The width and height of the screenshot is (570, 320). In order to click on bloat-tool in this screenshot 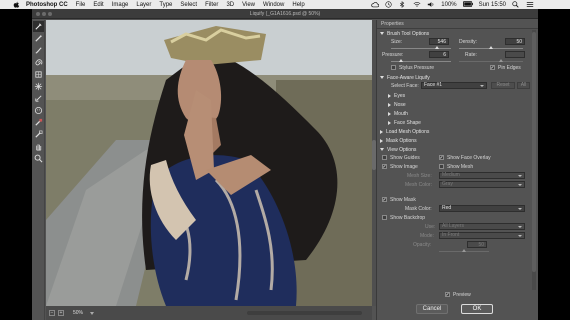, I will do `click(38, 86)`.